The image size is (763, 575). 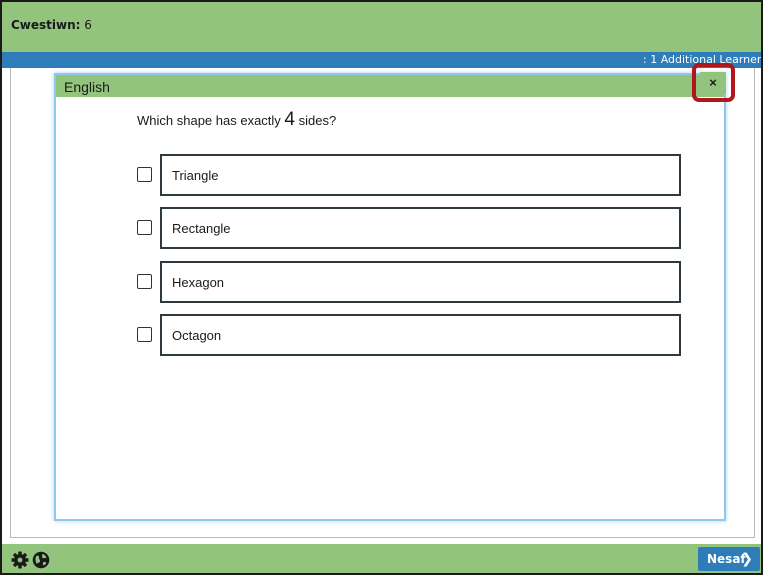 What do you see at coordinates (381, 27) in the screenshot?
I see `top-bar: Cwestiwn: 6` at bounding box center [381, 27].